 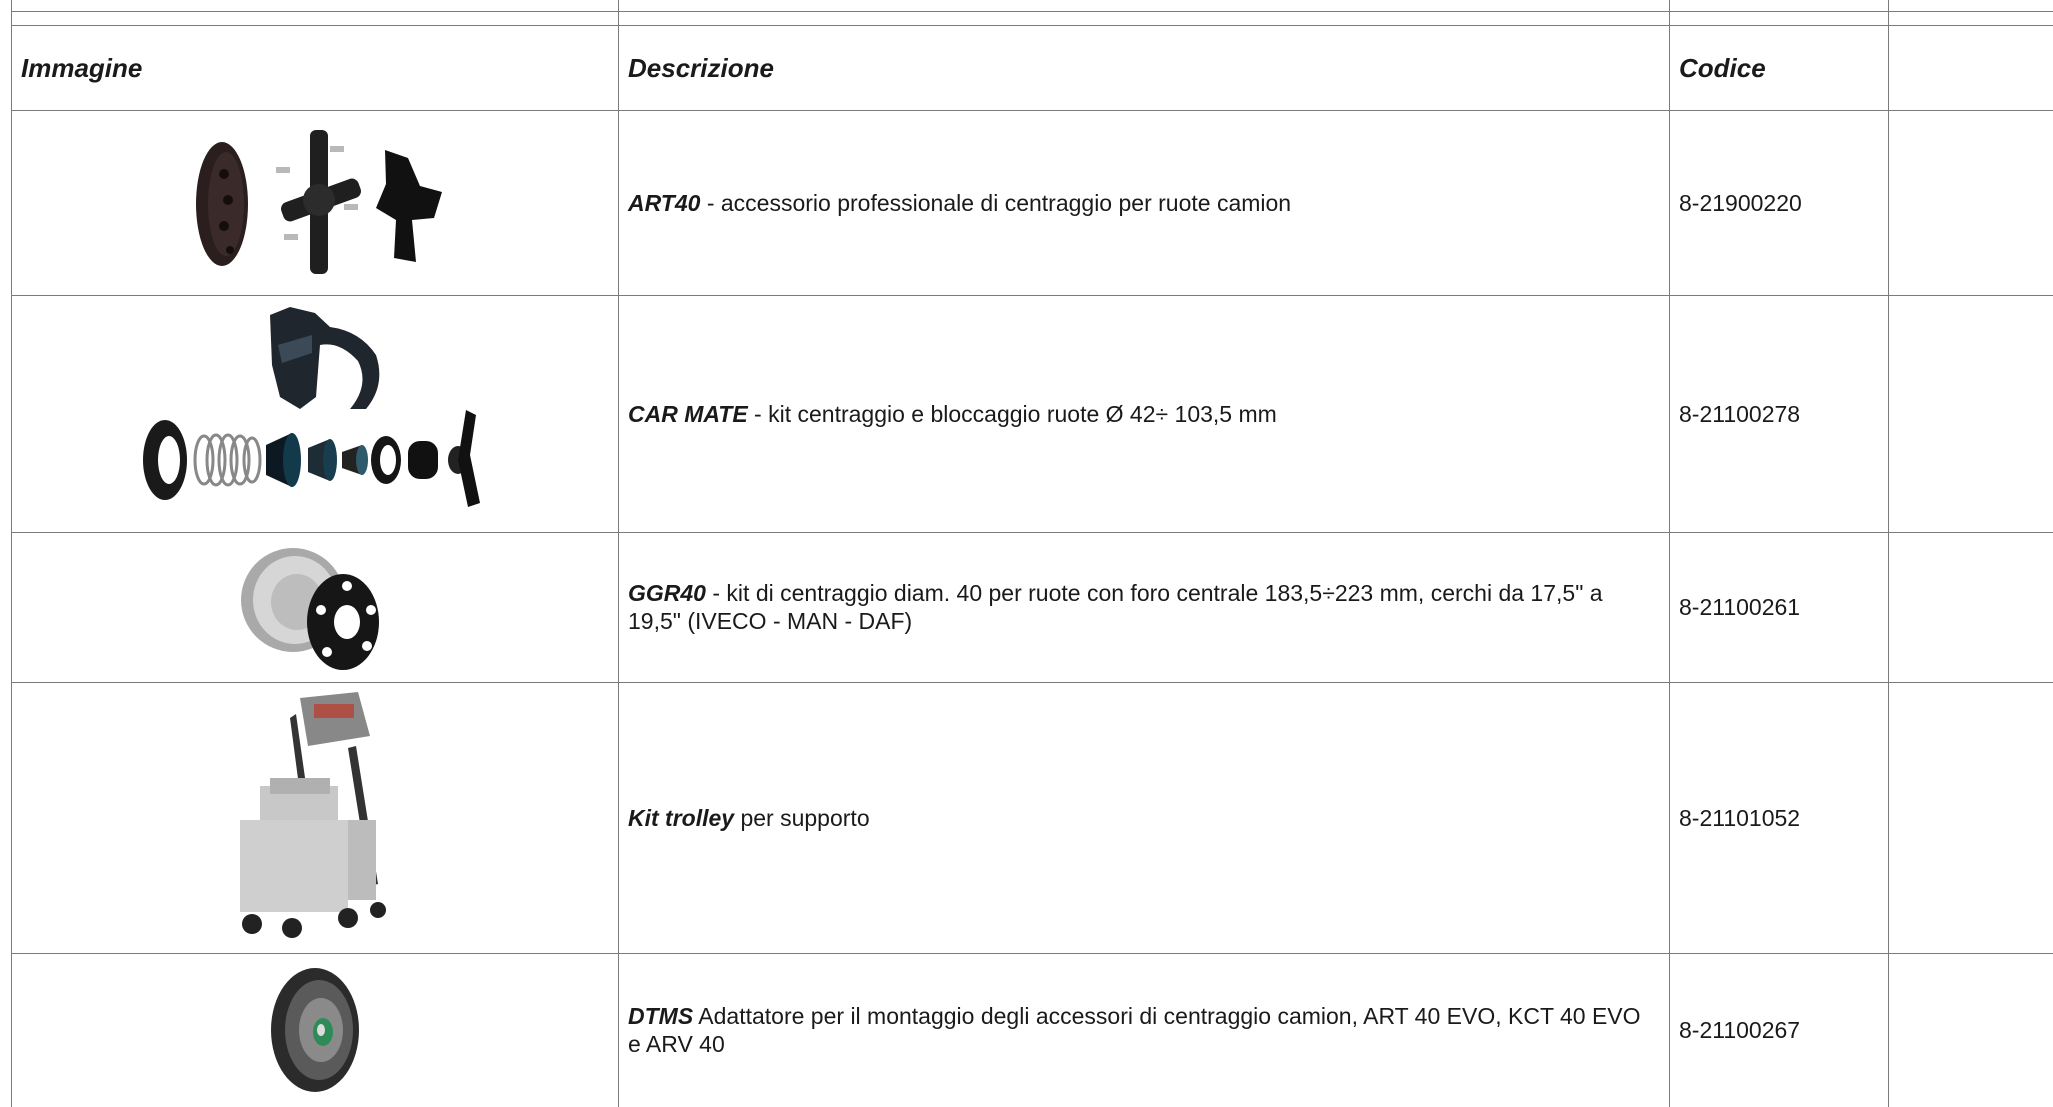 What do you see at coordinates (1740, 1030) in the screenshot?
I see `product-code: 8-21100267` at bounding box center [1740, 1030].